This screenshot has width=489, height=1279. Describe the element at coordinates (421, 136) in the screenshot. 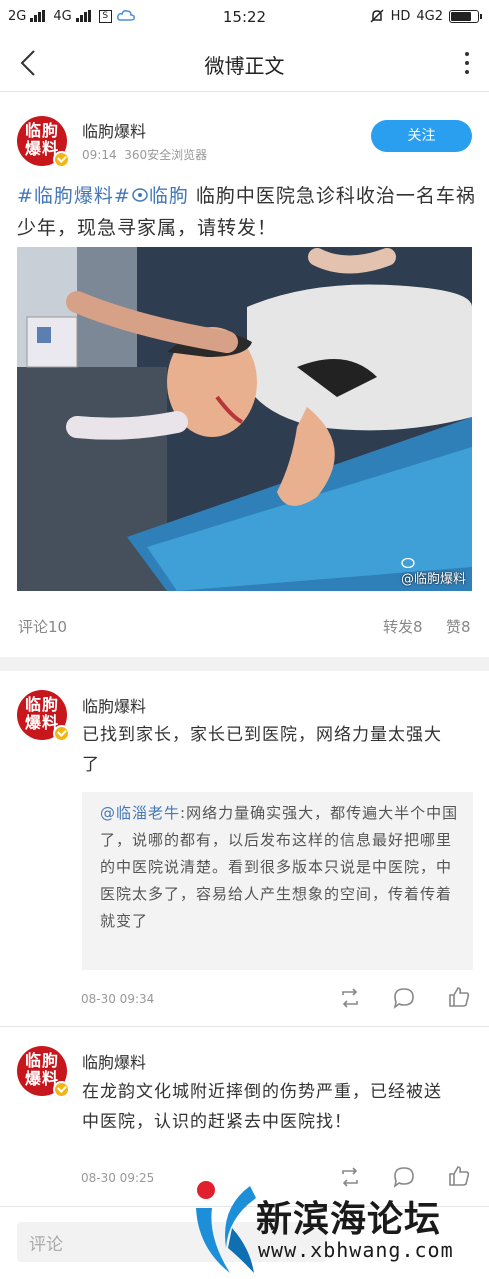

I see `follow-button: 关注` at that location.